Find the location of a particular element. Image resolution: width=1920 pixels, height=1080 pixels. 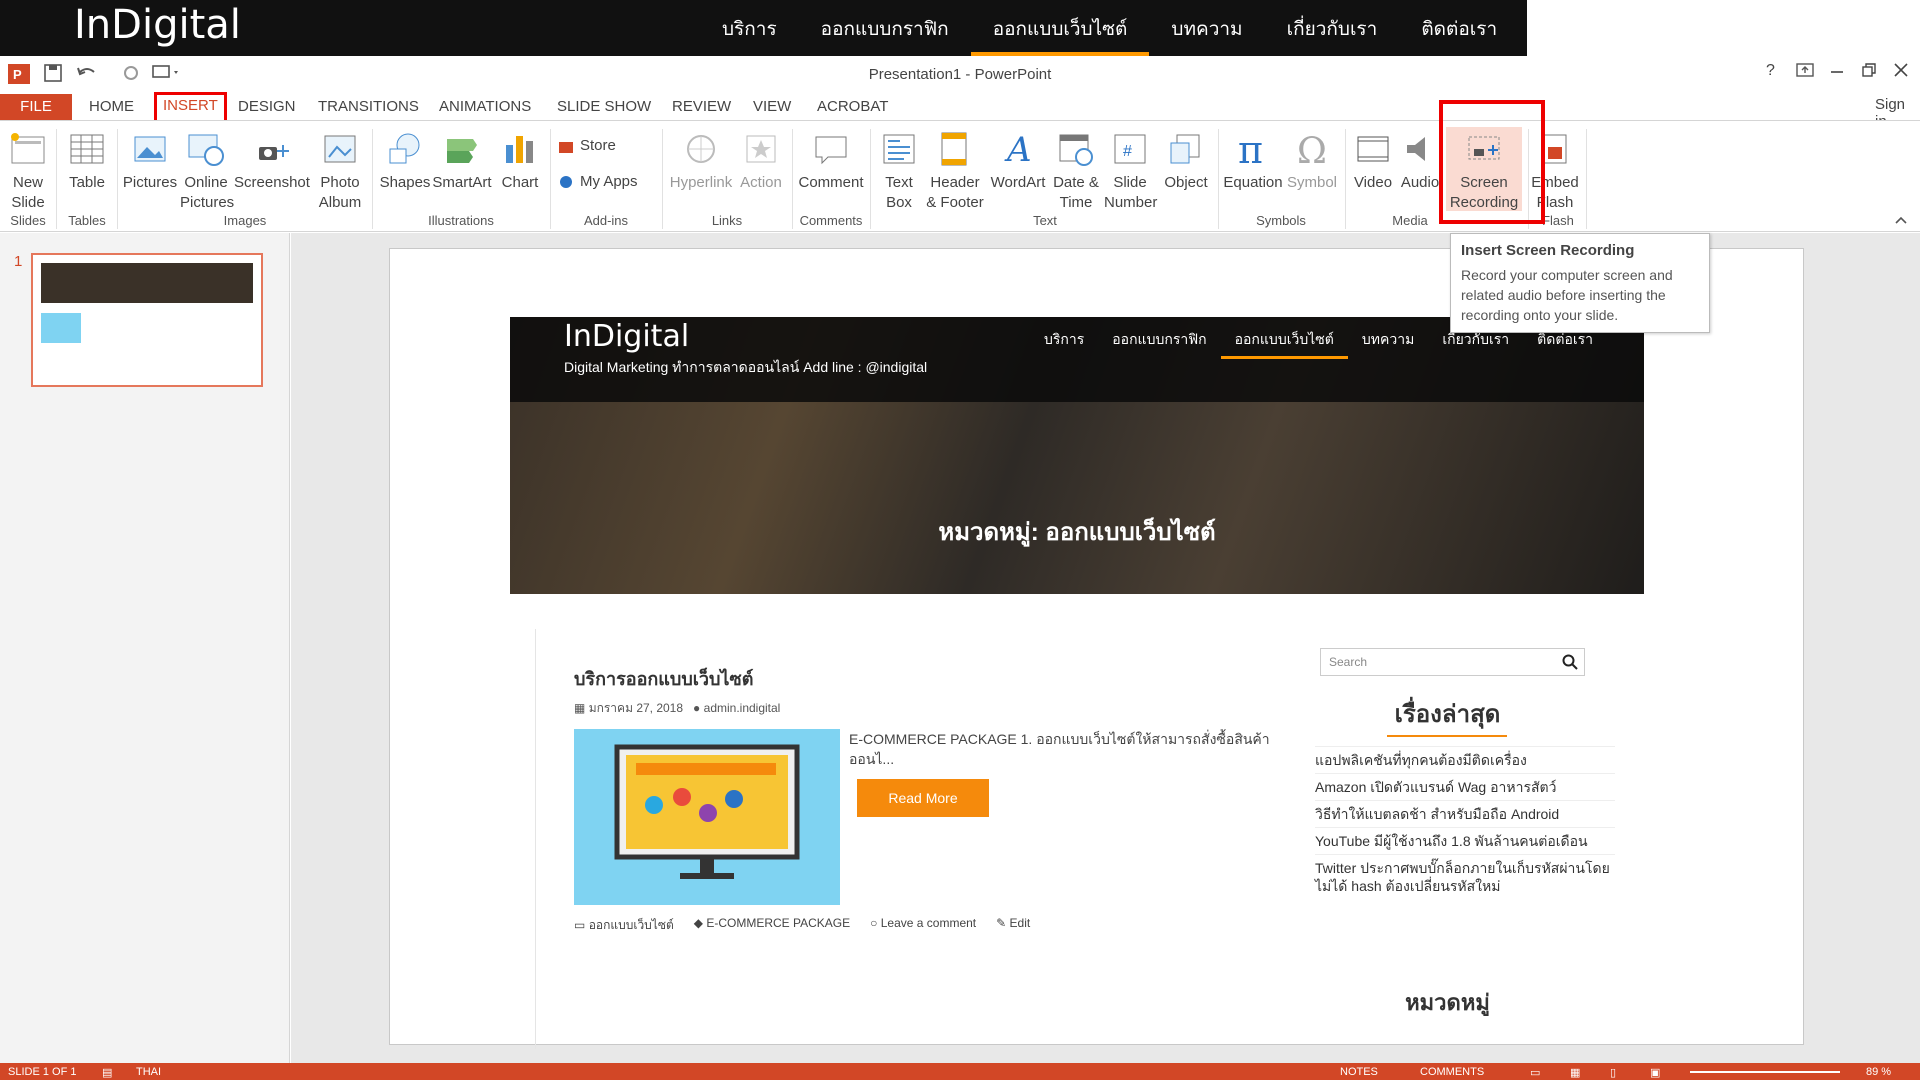

tab-insert: INSERT is located at coordinates (190, 106).